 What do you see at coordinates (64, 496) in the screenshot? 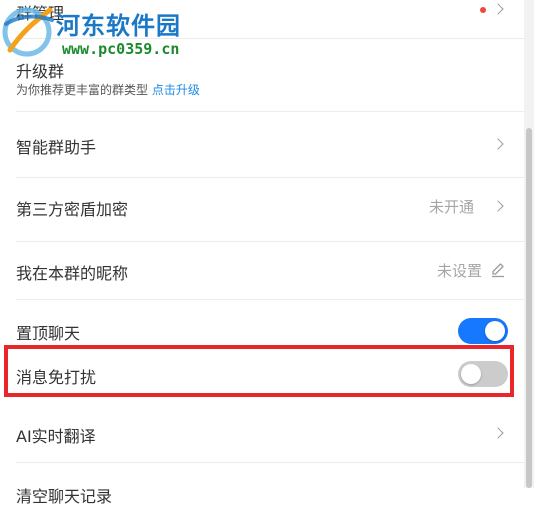
I see `clear-history-label: 清空聊天记录` at bounding box center [64, 496].